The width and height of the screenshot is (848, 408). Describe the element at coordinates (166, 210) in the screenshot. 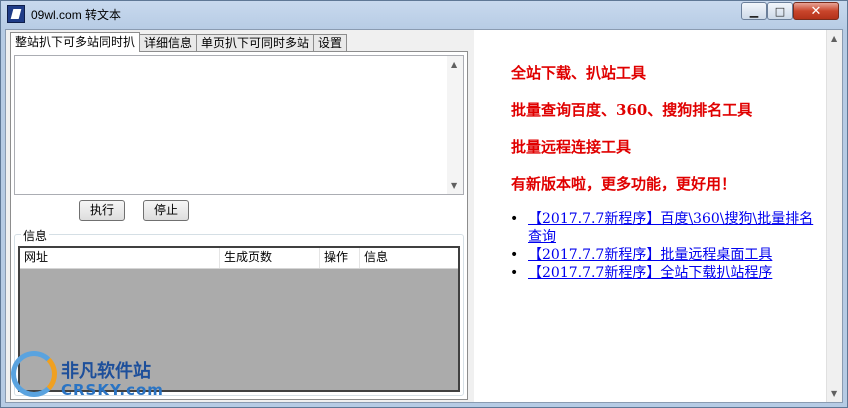

I see `stop-button: 停止` at that location.